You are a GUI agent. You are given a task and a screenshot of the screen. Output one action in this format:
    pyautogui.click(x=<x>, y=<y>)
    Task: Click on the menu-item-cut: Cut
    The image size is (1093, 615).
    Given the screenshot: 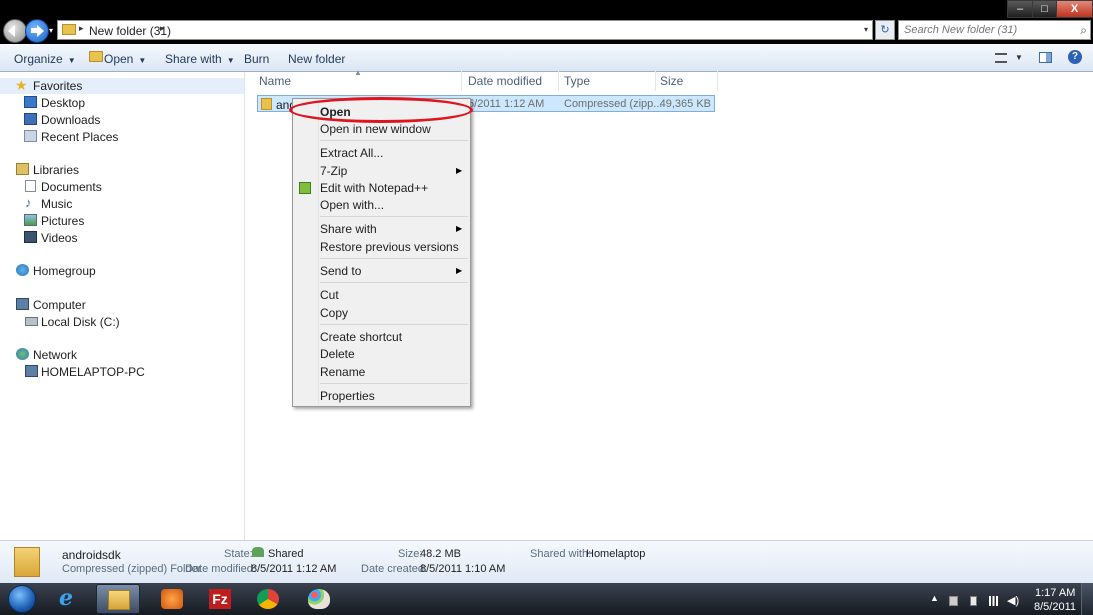 What is the action you would take?
    pyautogui.click(x=329, y=295)
    